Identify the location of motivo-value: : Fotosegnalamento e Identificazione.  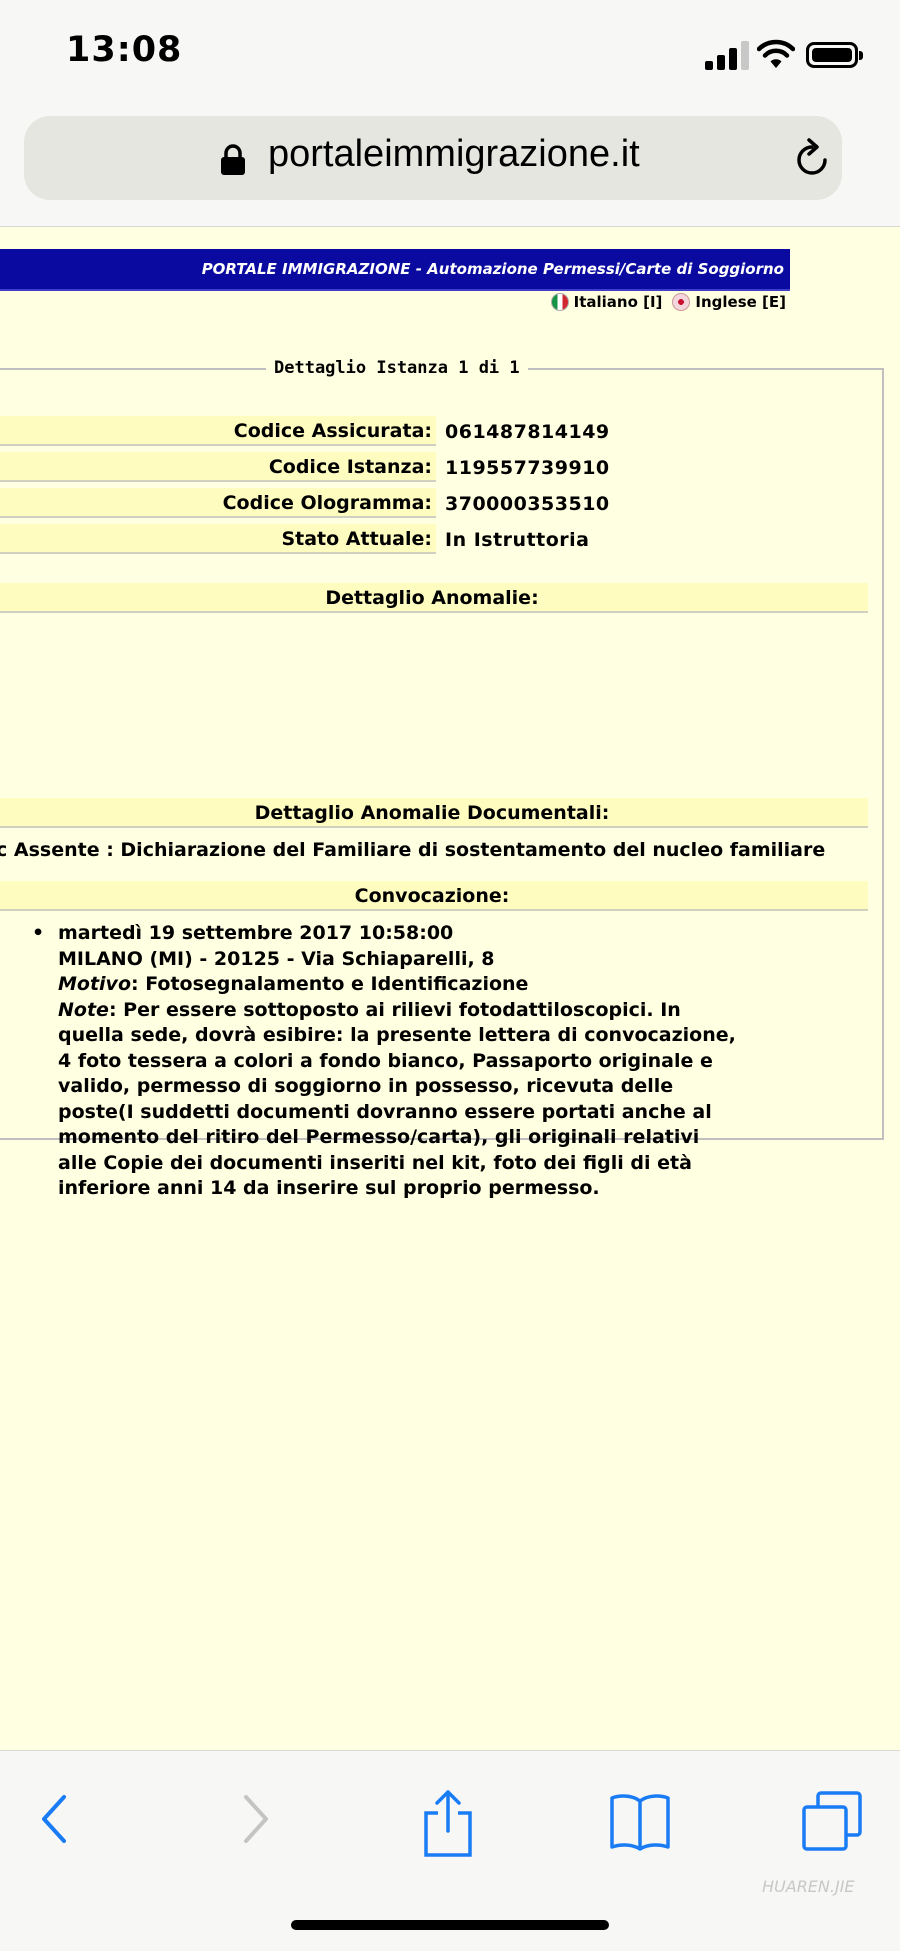
(330, 984).